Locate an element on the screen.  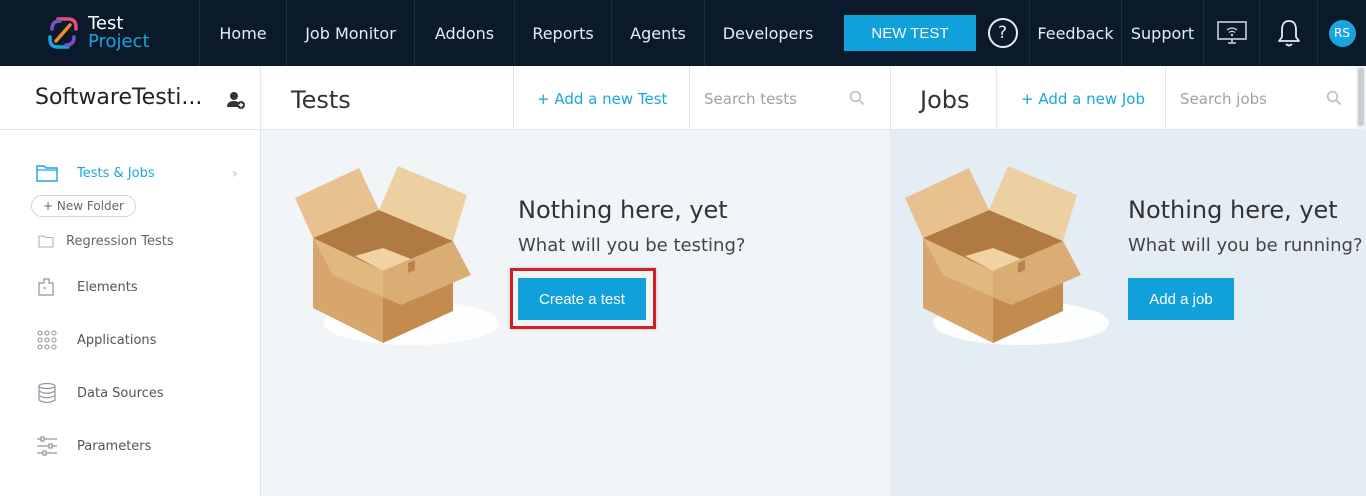
testproject-logo: Test Project is located at coordinates (100, 33).